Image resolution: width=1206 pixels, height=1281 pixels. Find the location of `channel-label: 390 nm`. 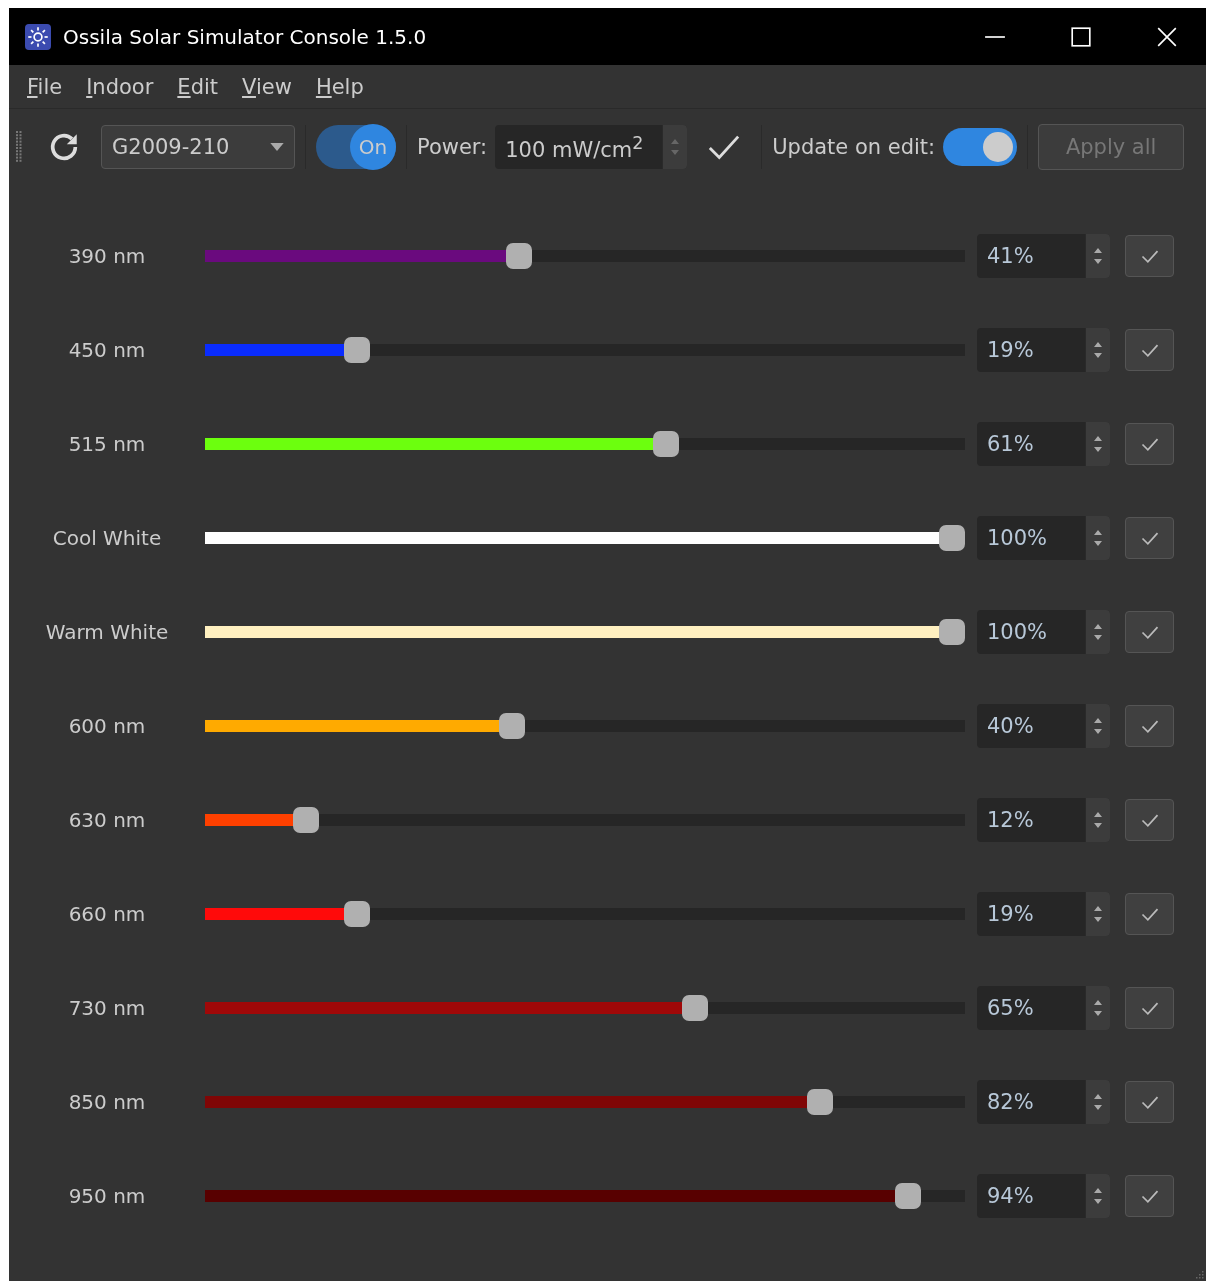

channel-label: 390 nm is located at coordinates (107, 256).